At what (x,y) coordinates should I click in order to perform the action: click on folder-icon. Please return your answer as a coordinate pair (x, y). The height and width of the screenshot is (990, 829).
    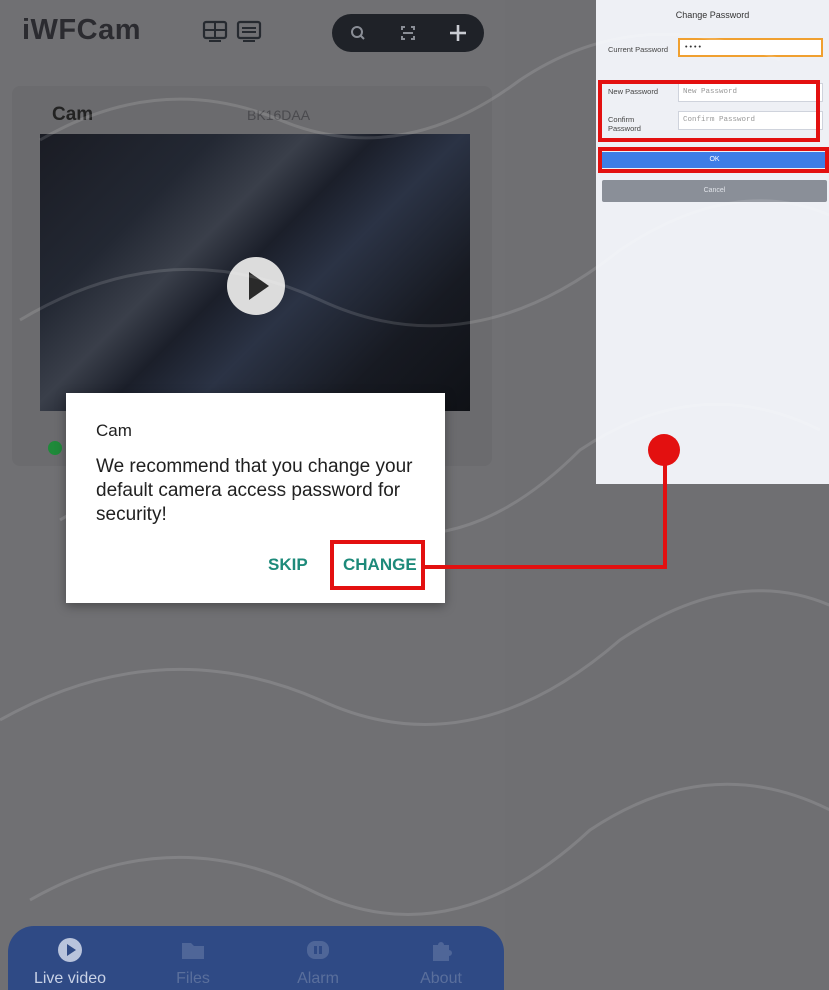
    Looking at the image, I should click on (193, 951).